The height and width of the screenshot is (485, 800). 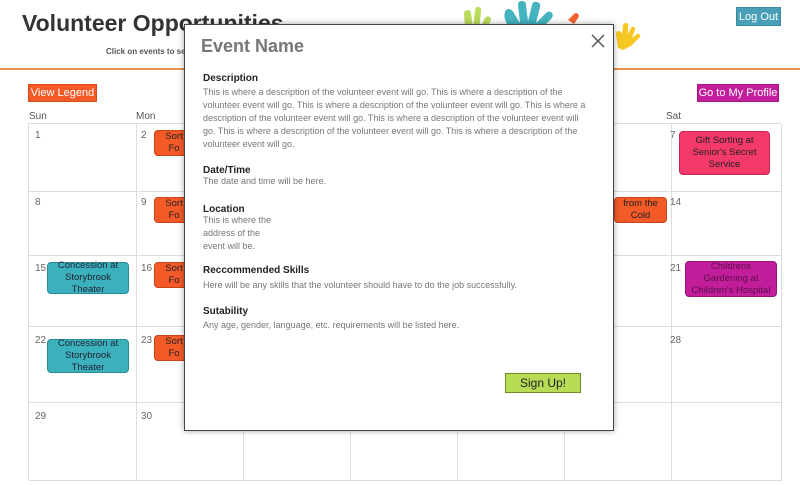 What do you see at coordinates (724, 153) in the screenshot?
I see `event-chip: Gift Sorting at Senior's Secret Service` at bounding box center [724, 153].